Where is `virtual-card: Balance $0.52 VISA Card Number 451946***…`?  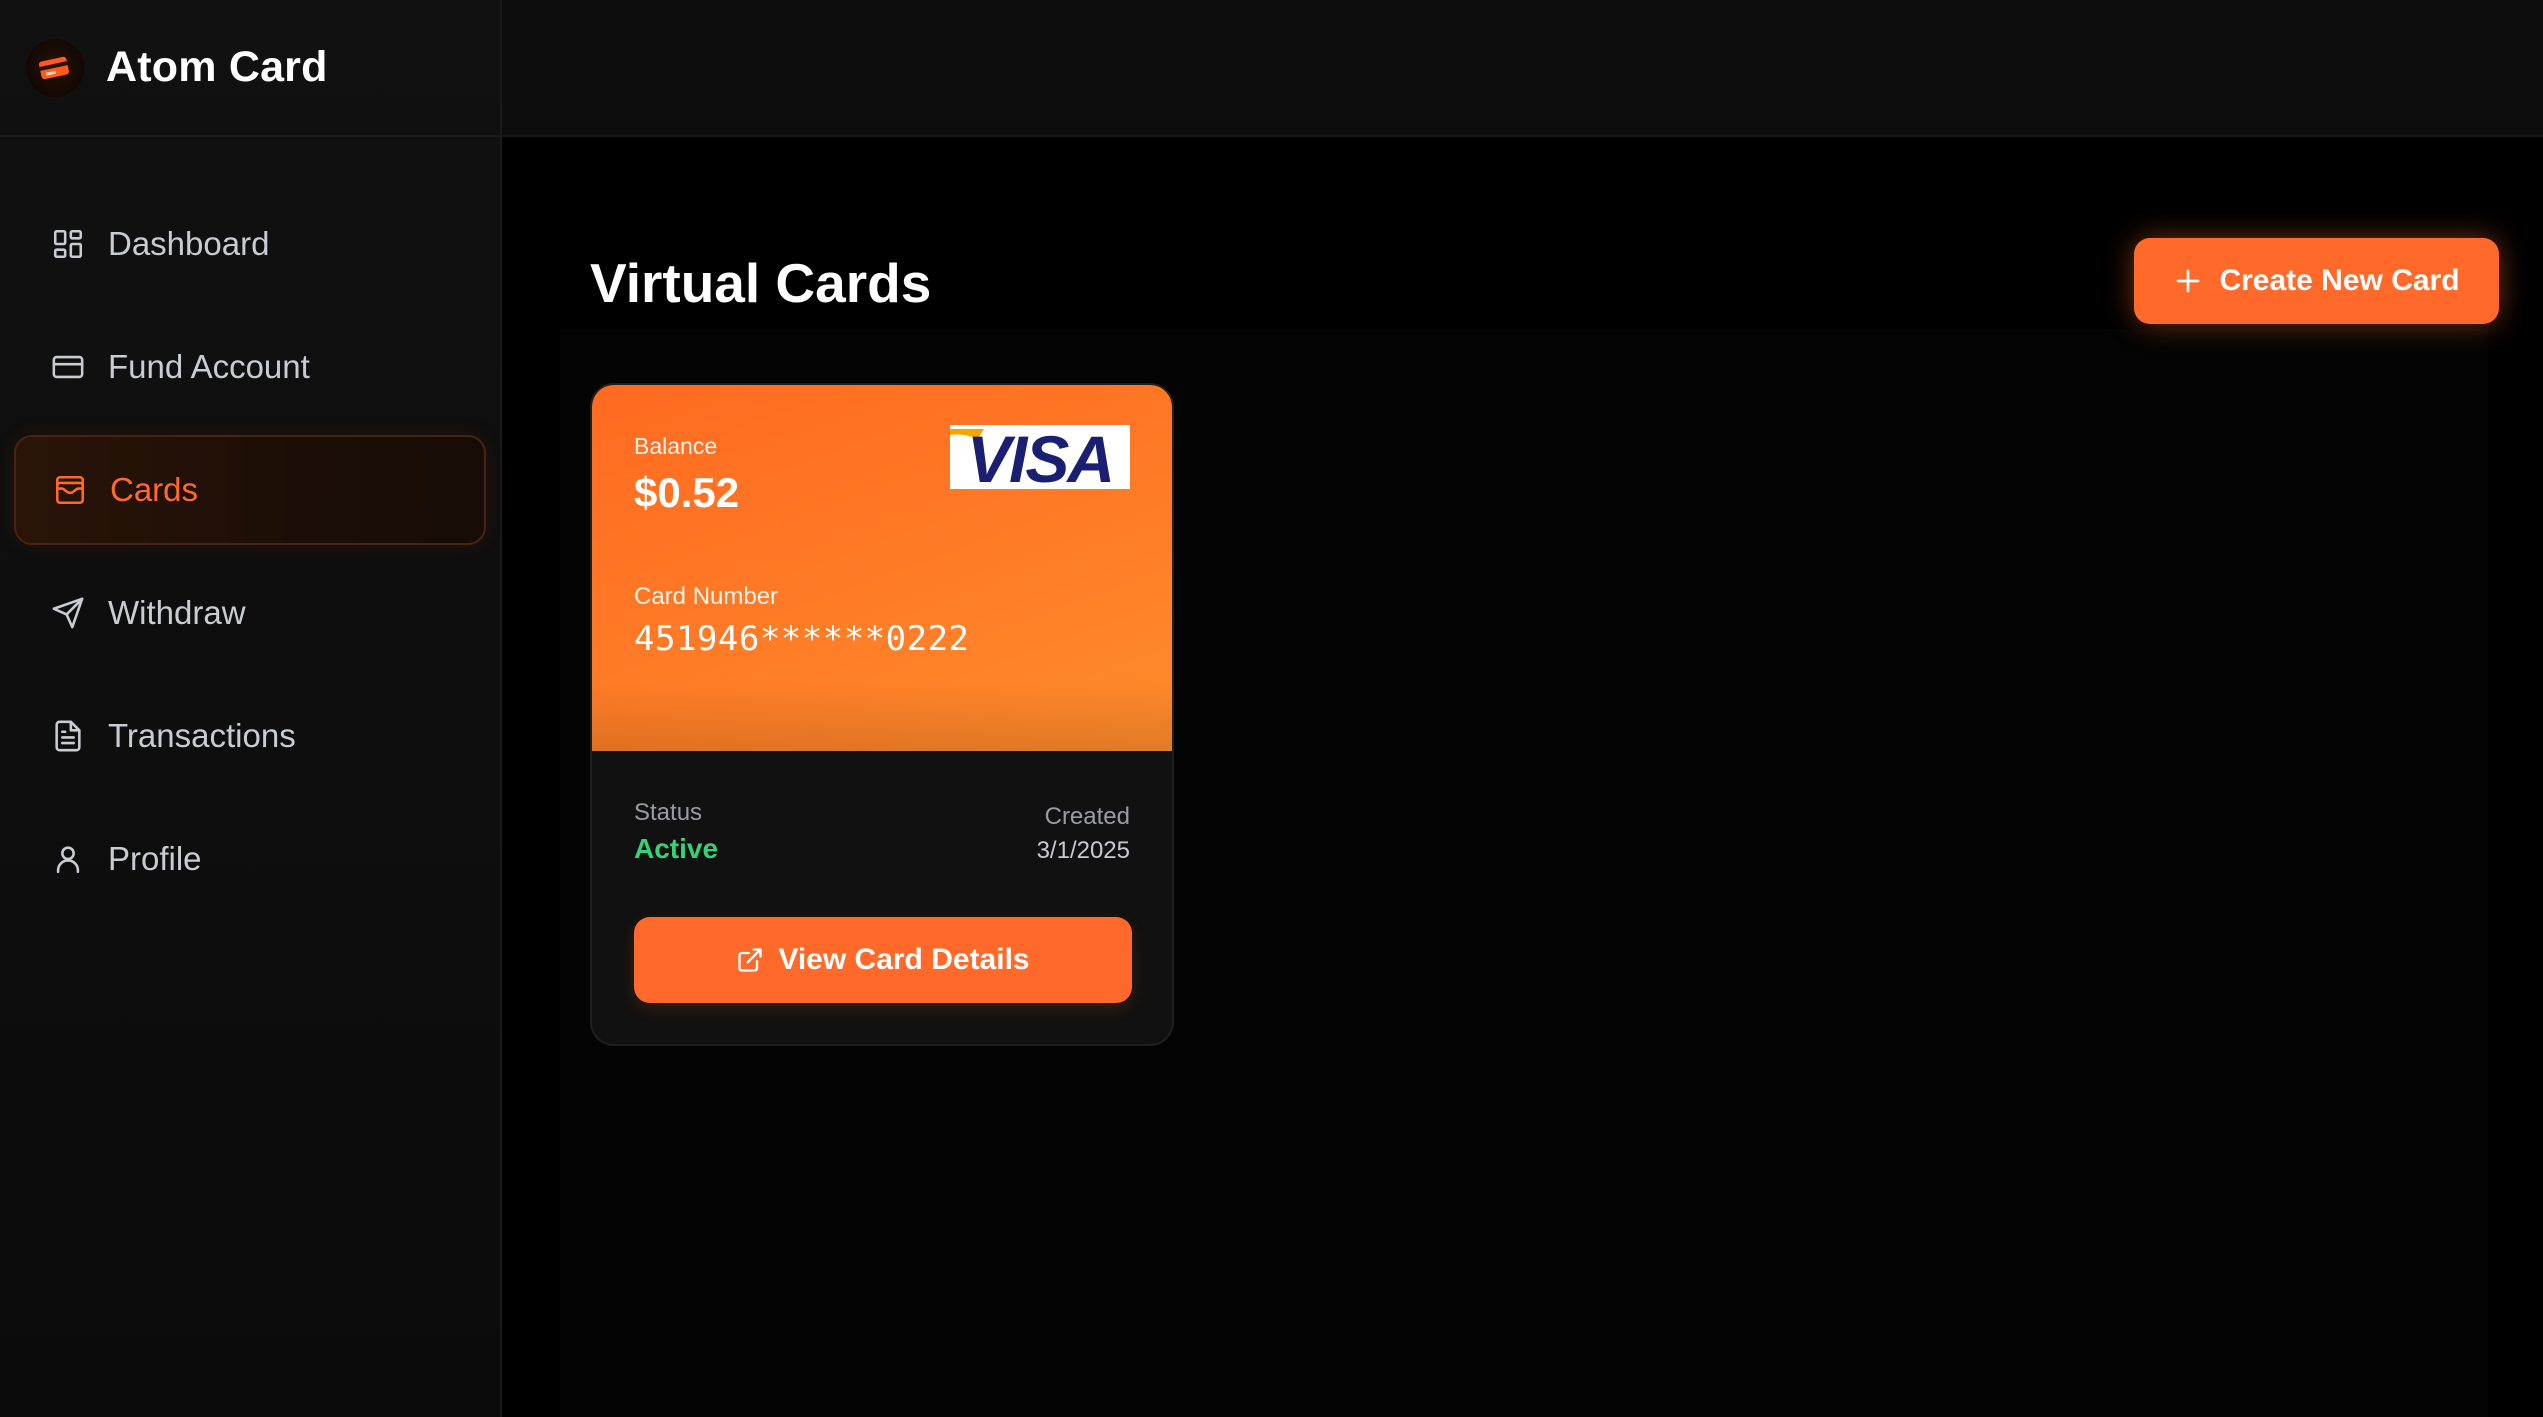
virtual-card: Balance $0.52 VISA Card Number 451946***… is located at coordinates (882, 714).